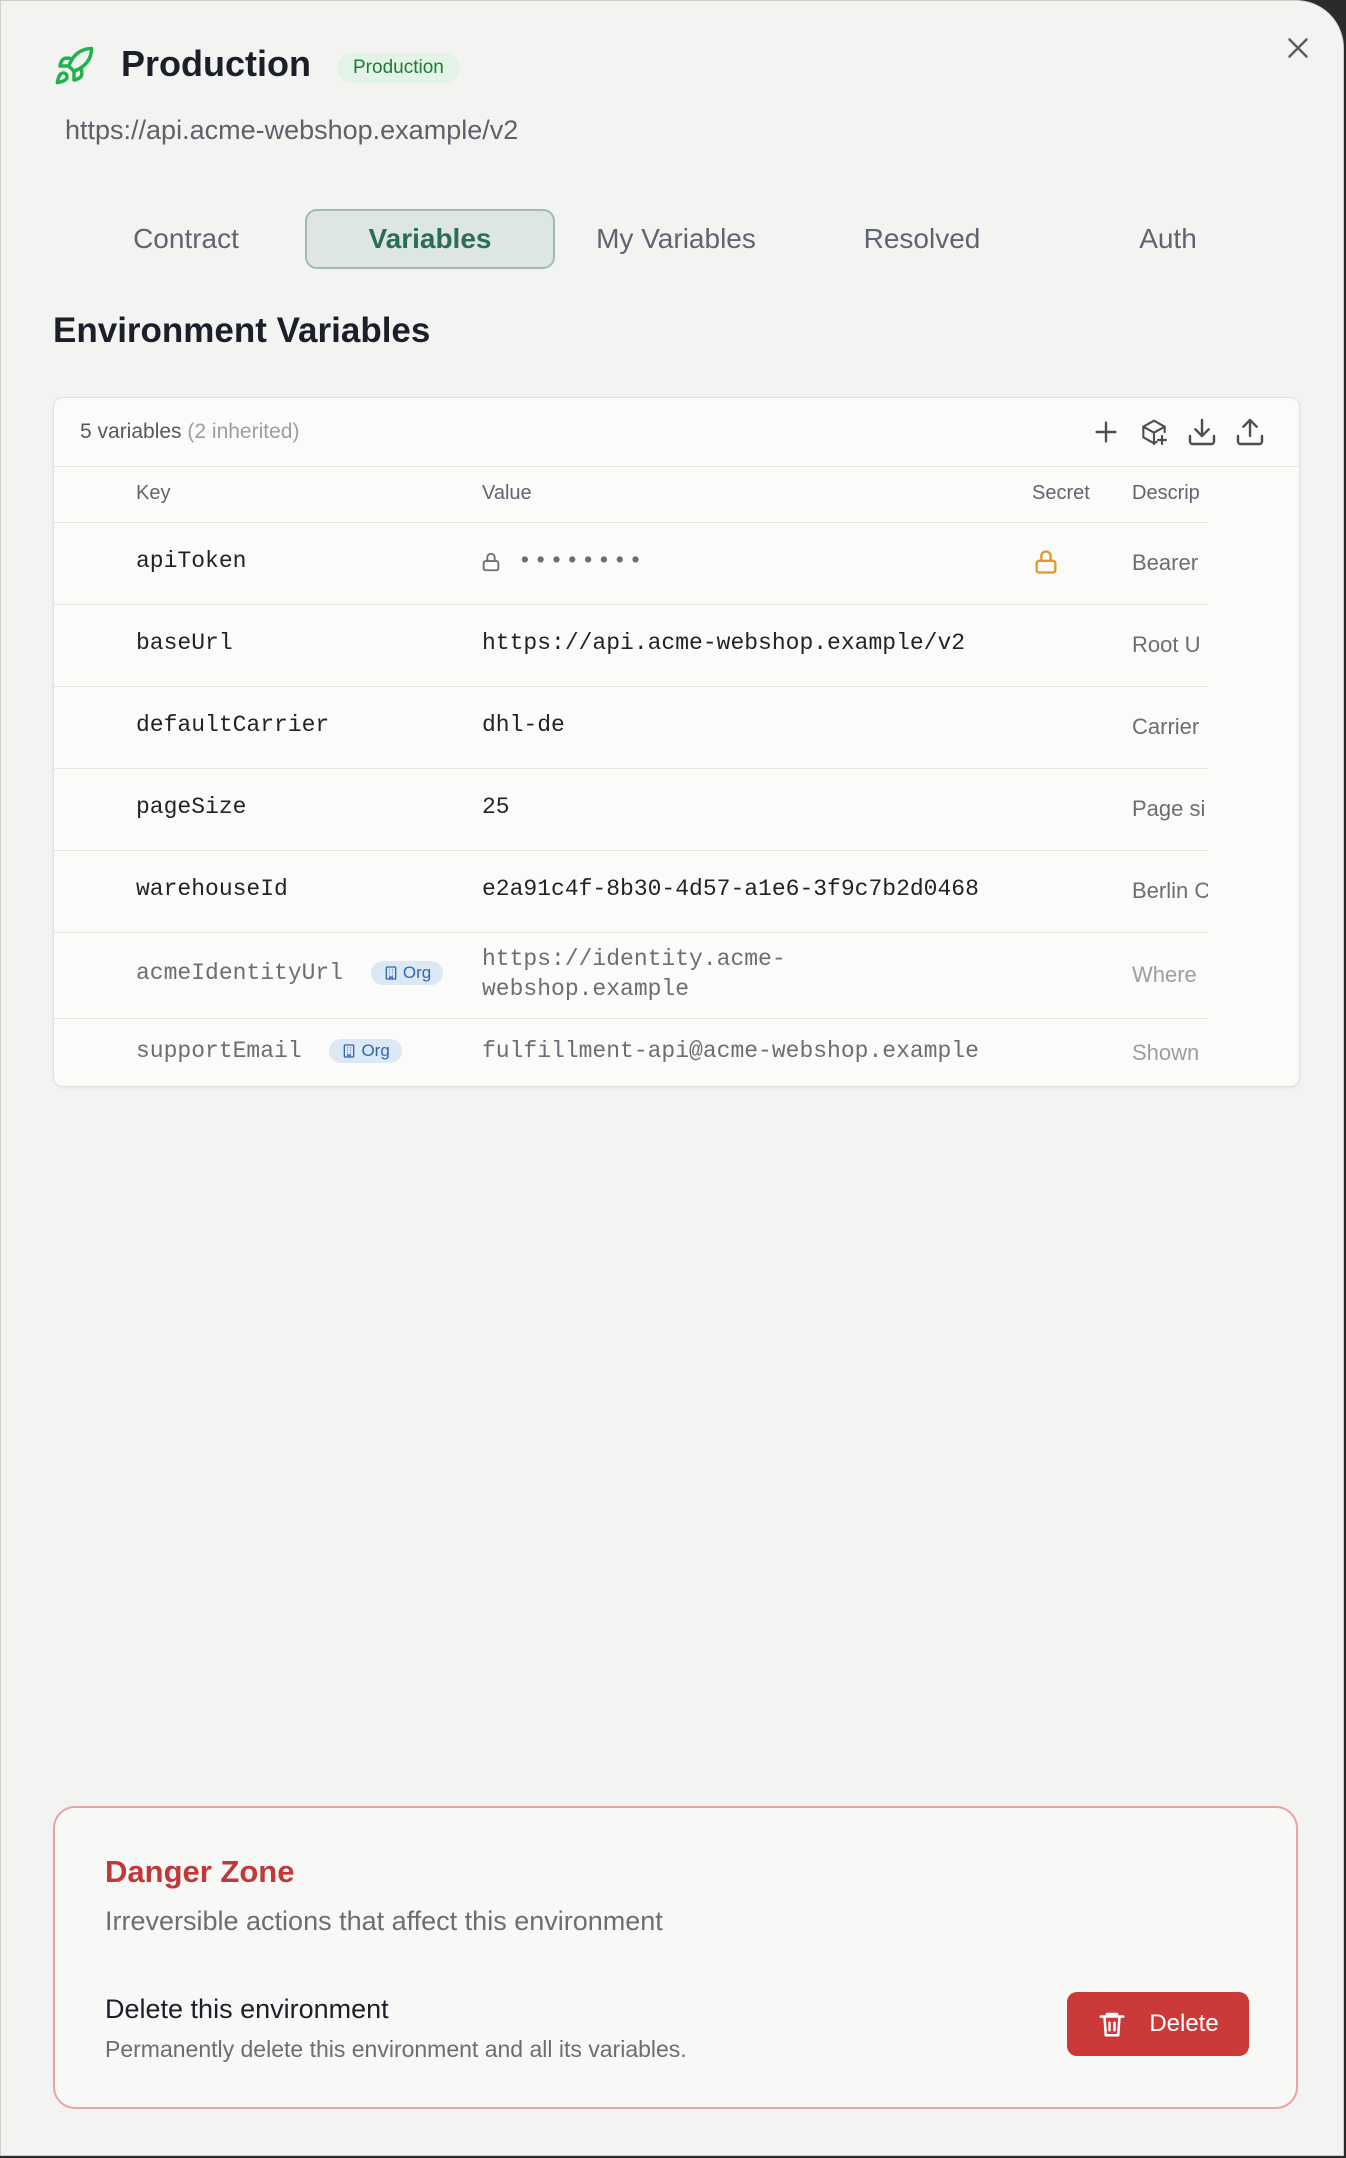 Image resolution: width=1346 pixels, height=2158 pixels. I want to click on variable-key: defaultCarrier, so click(233, 725).